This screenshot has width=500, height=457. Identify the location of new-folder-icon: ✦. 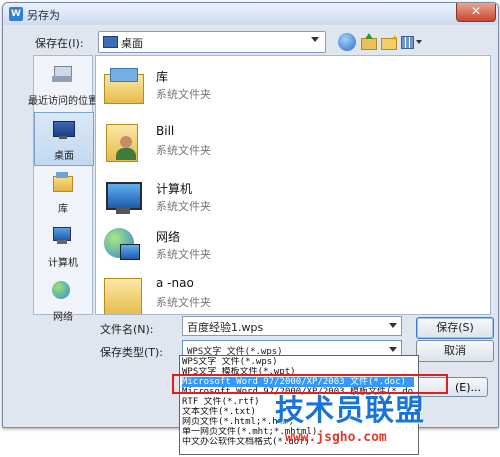
(390, 42).